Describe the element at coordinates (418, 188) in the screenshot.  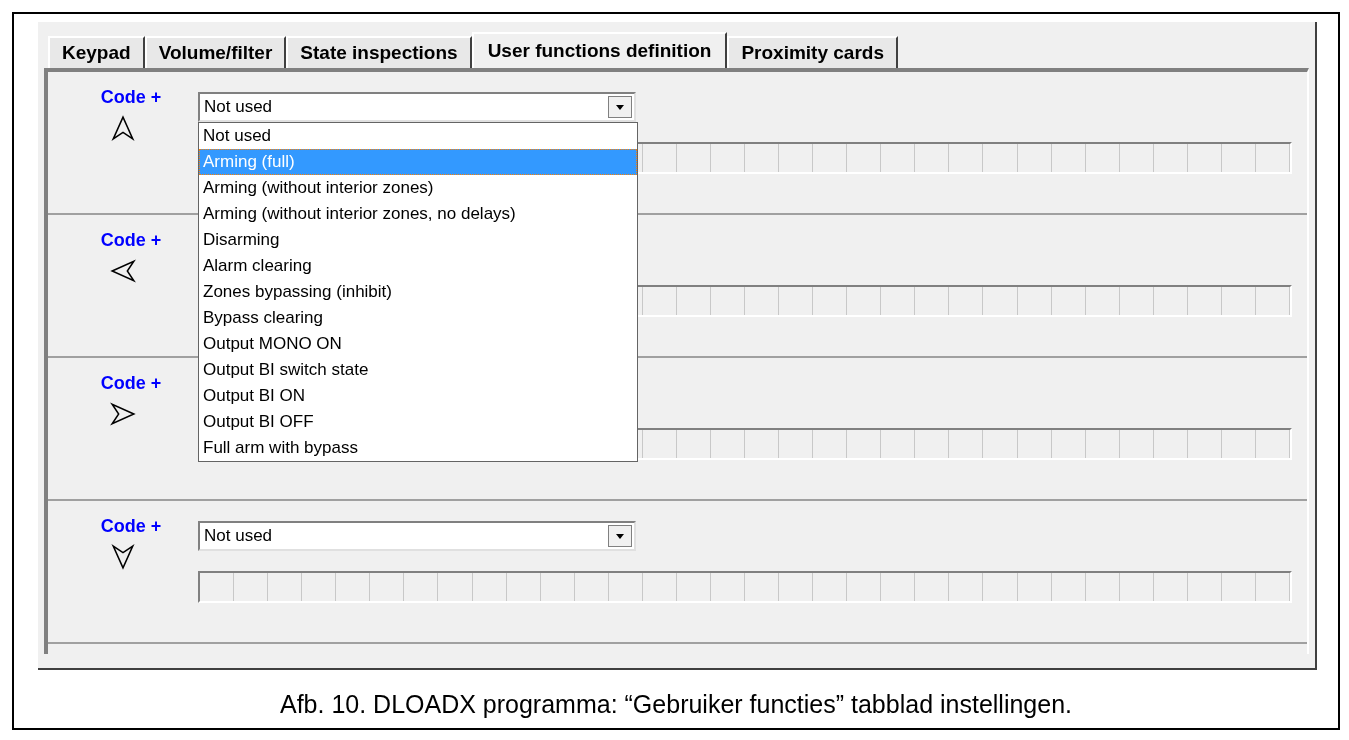
I see `dropdown-option: Arming (without interior zones)` at that location.